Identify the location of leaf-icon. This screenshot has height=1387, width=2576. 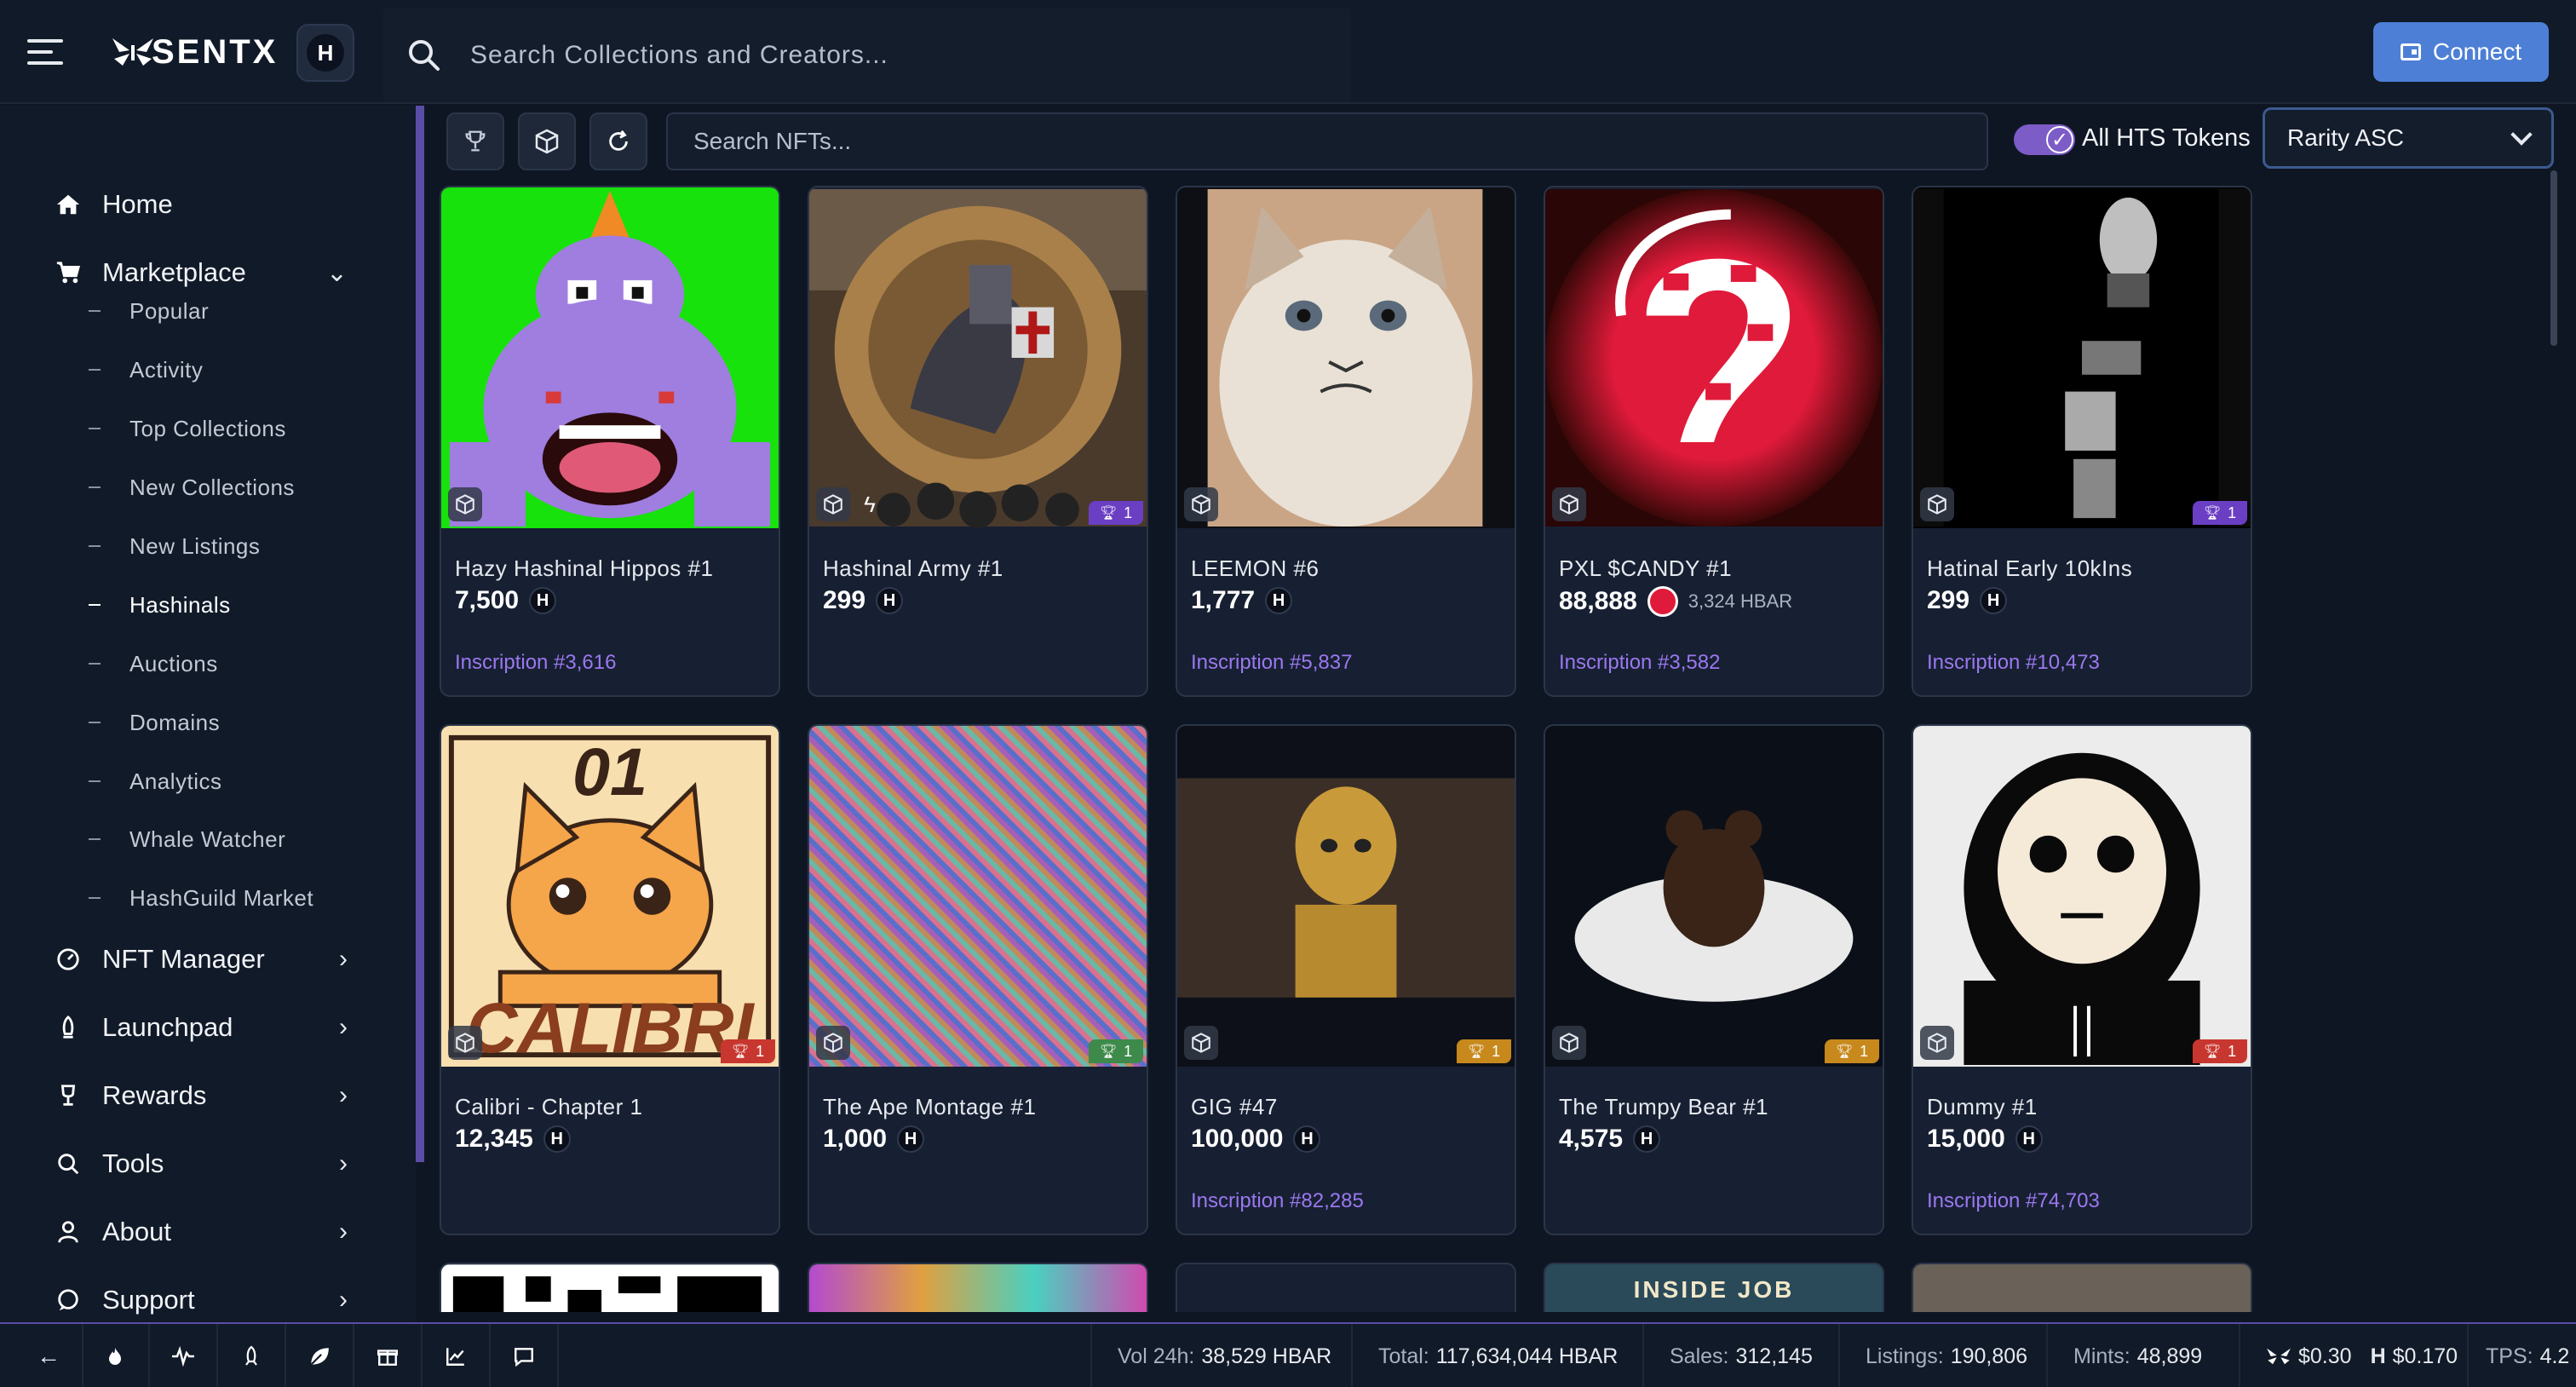
(320, 1355).